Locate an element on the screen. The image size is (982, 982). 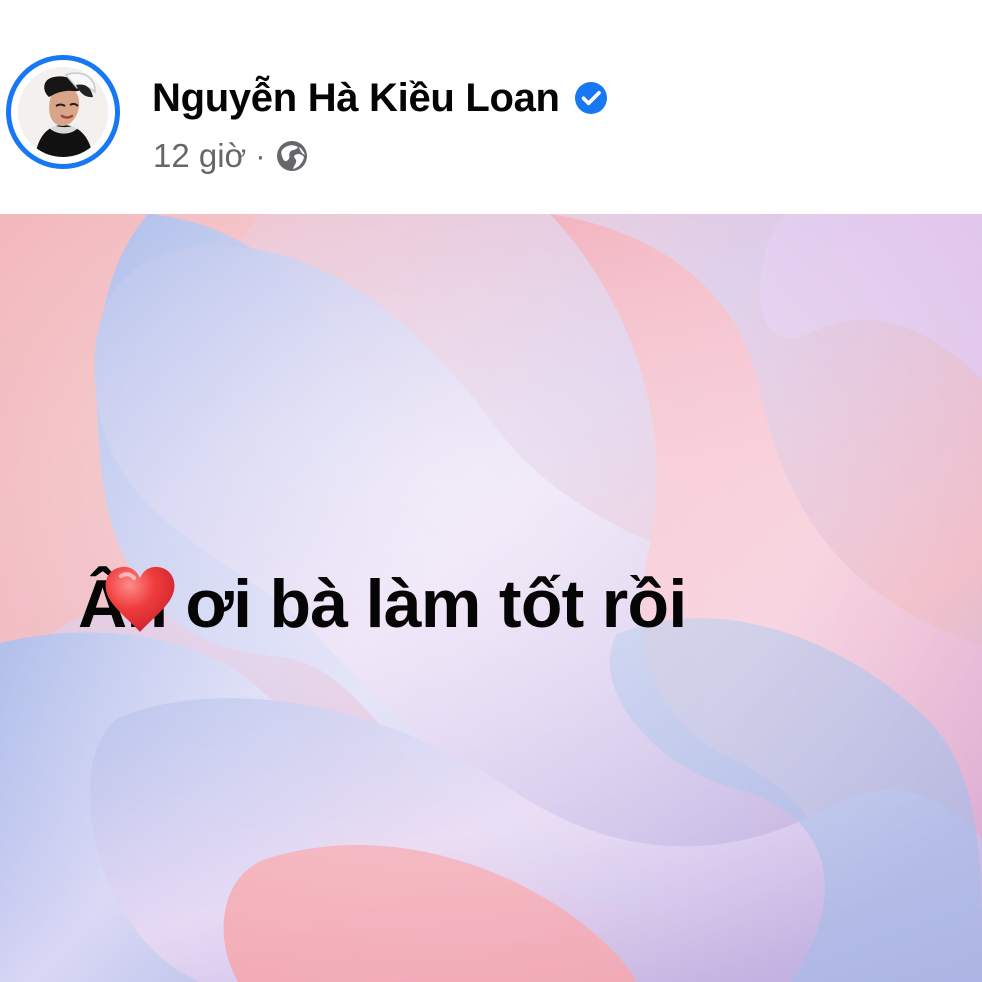
verified-badge-icon is located at coordinates (590, 98).